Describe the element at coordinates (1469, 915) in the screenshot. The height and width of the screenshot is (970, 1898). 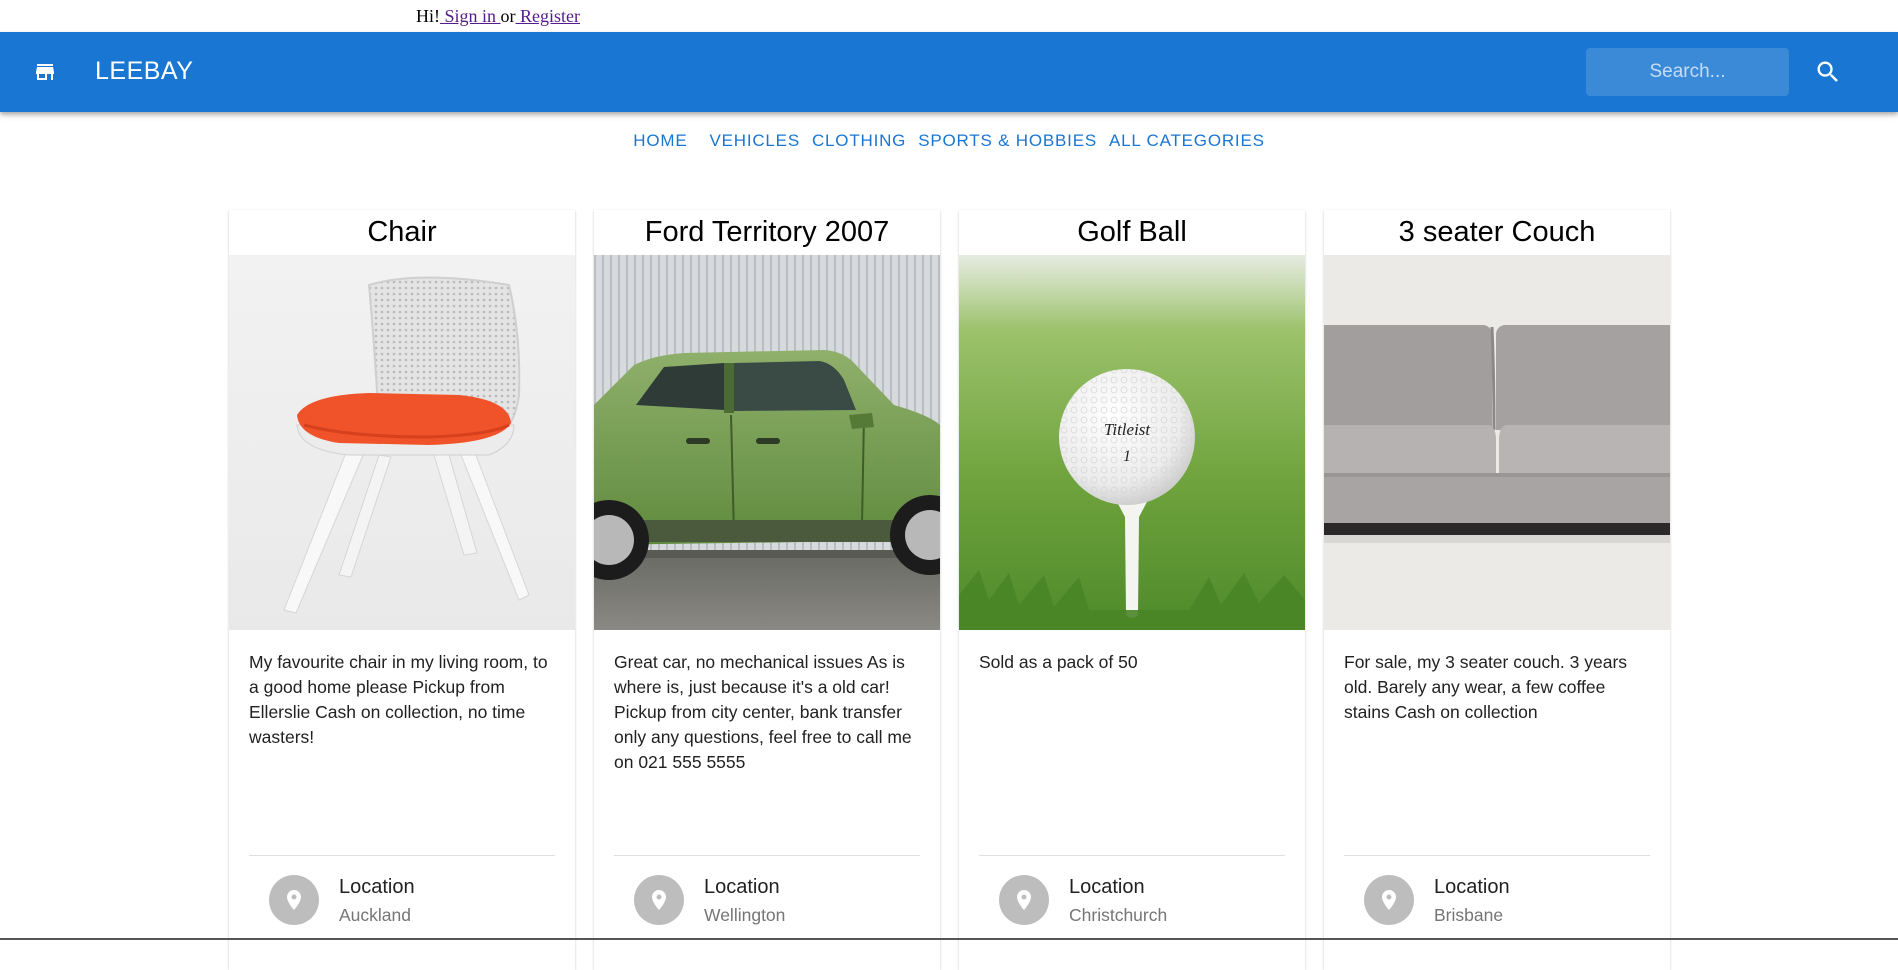
I see `location-value: Brisbane` at that location.